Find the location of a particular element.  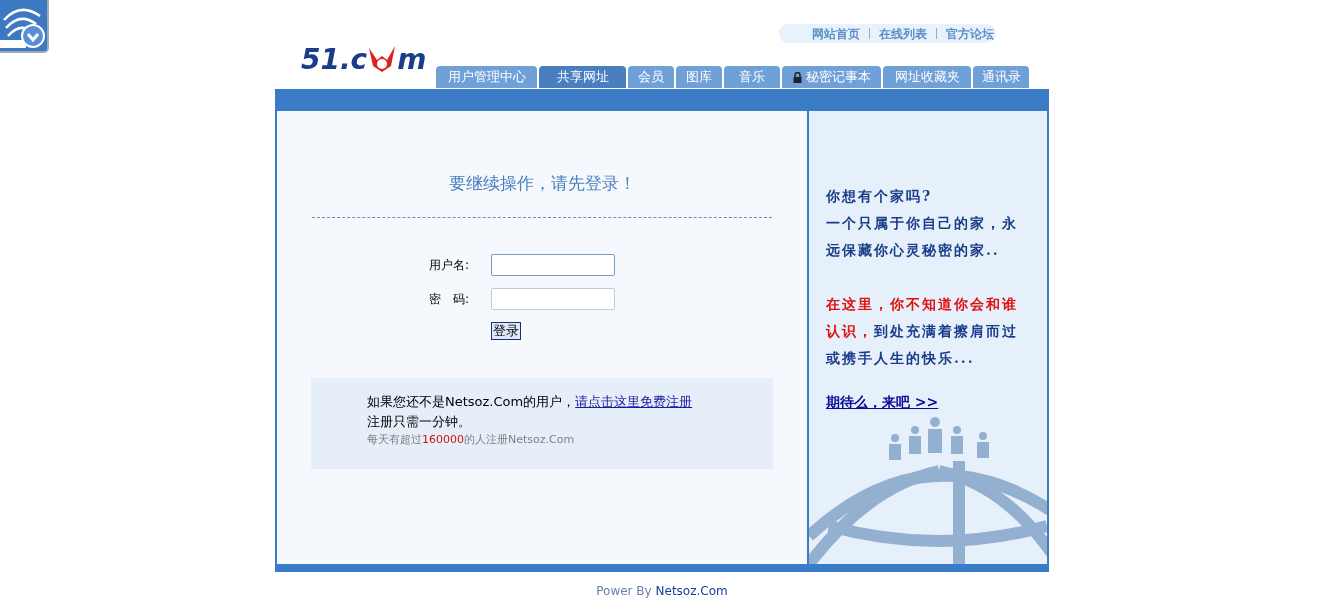

password-field is located at coordinates (553, 298).